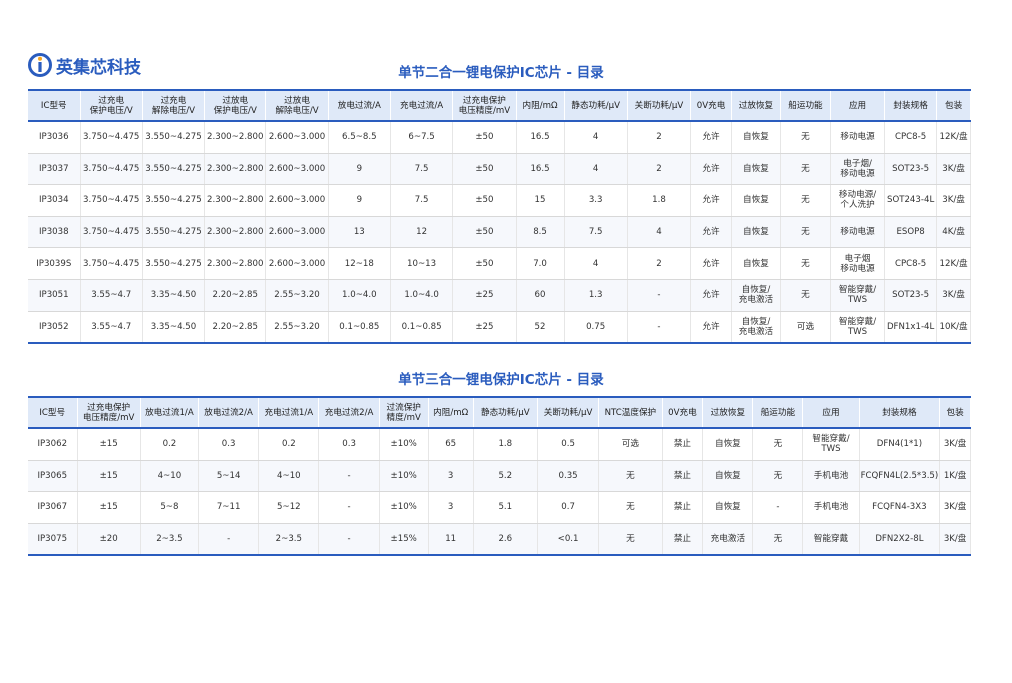  Describe the element at coordinates (422, 105) in the screenshot. I see `column-header: 充电过流/A` at that location.